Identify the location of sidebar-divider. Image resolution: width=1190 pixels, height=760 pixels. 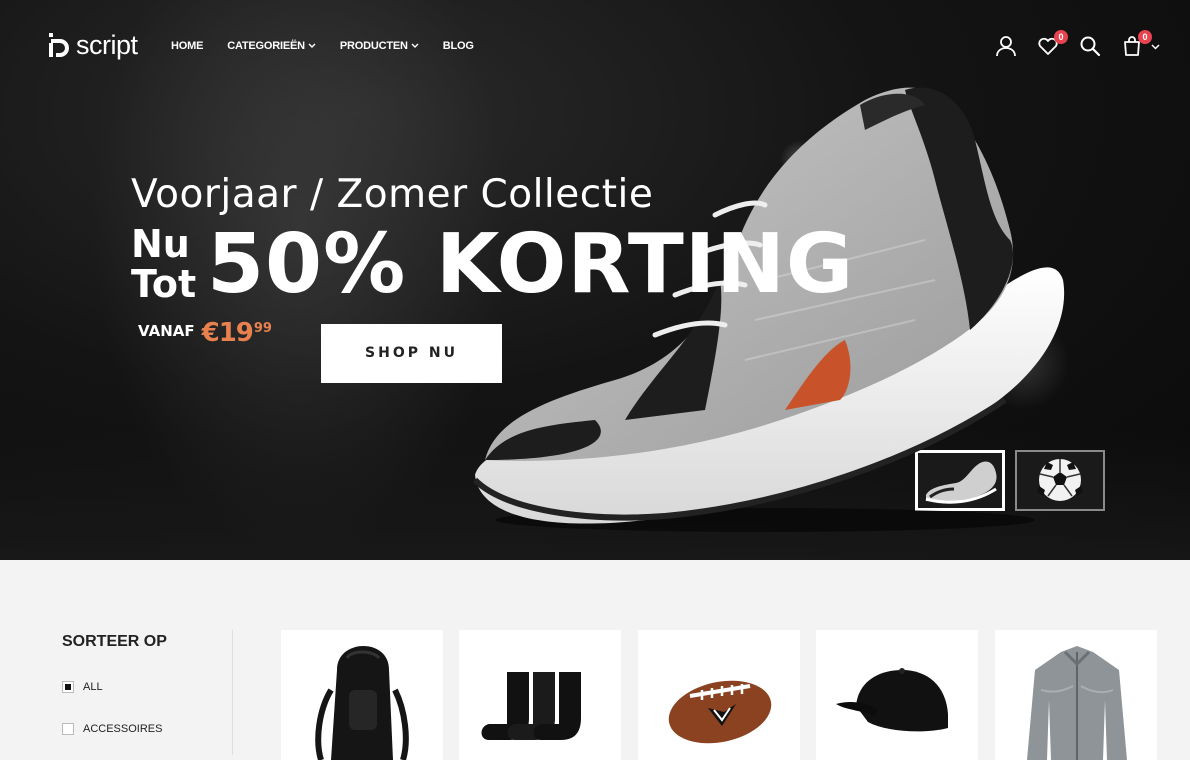
(232, 692).